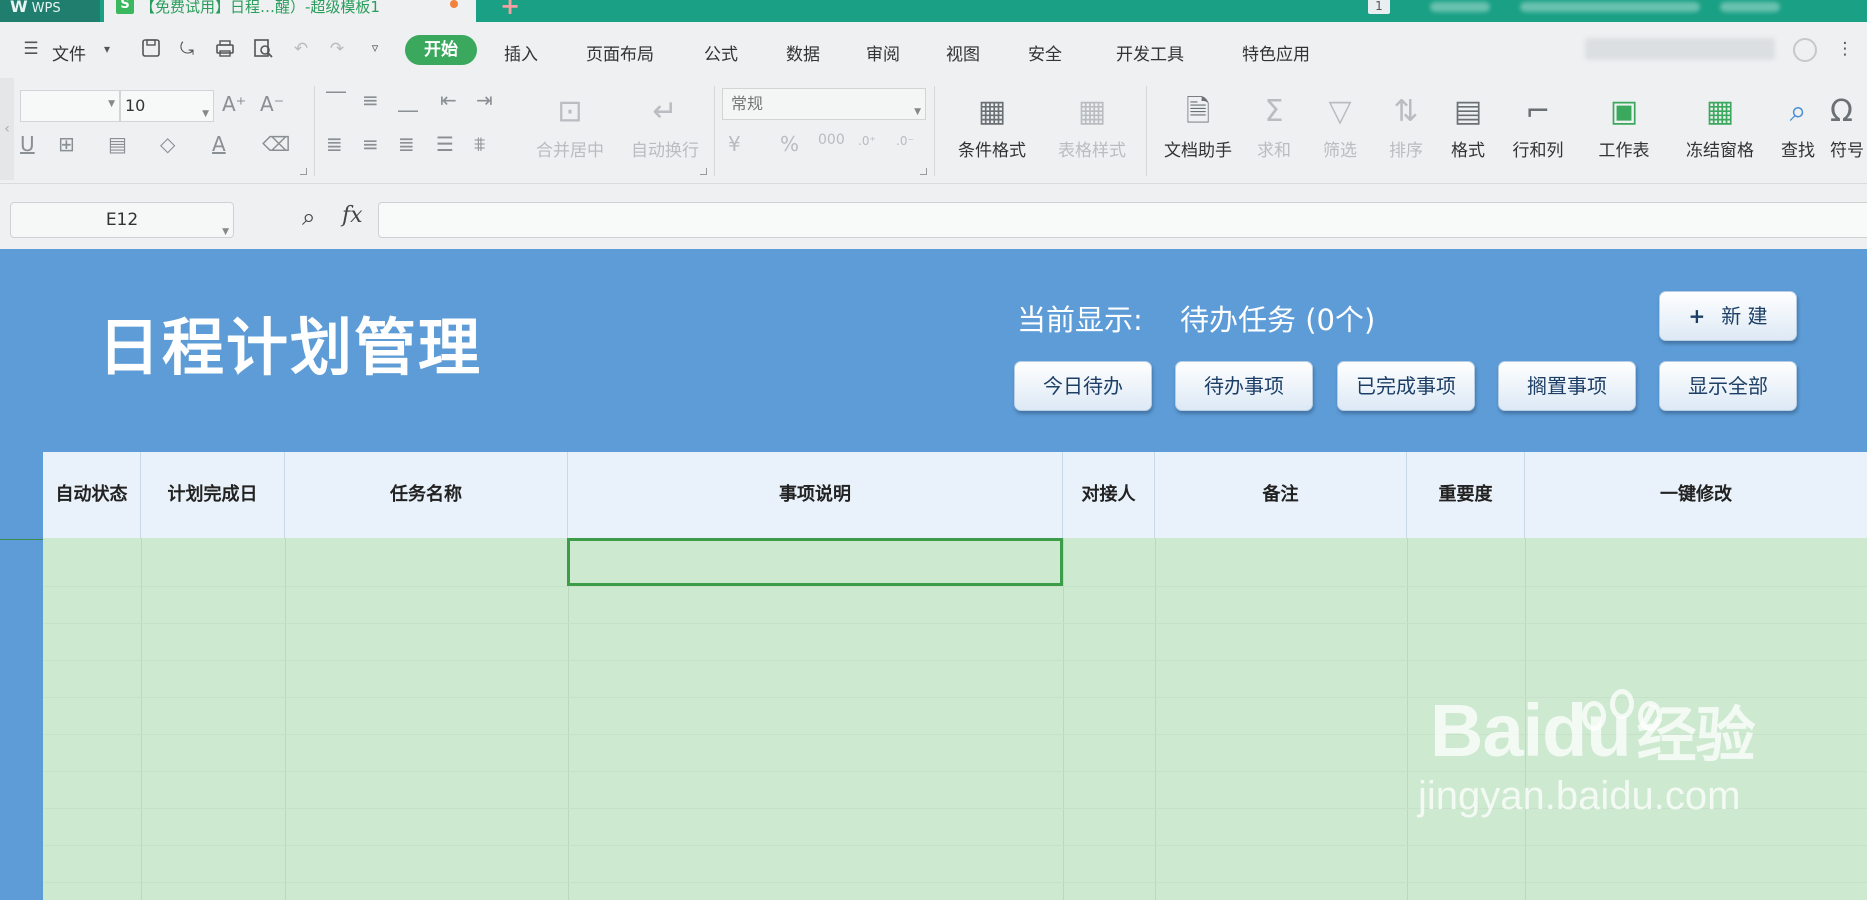 The height and width of the screenshot is (900, 1867). Describe the element at coordinates (263, 49) in the screenshot. I see `print-preview-icon` at that location.